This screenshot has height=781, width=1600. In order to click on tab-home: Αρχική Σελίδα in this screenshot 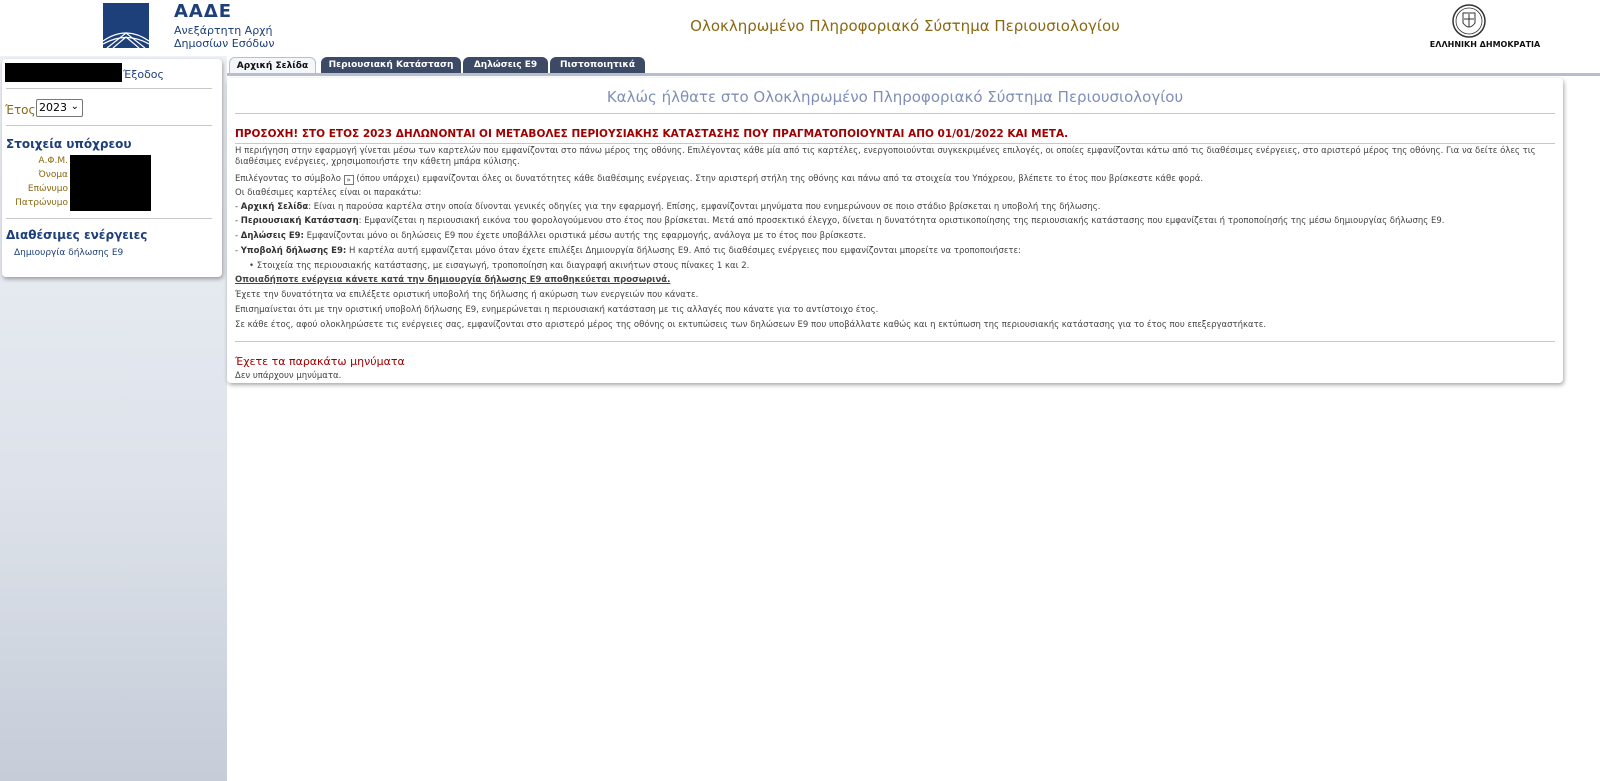, I will do `click(272, 65)`.